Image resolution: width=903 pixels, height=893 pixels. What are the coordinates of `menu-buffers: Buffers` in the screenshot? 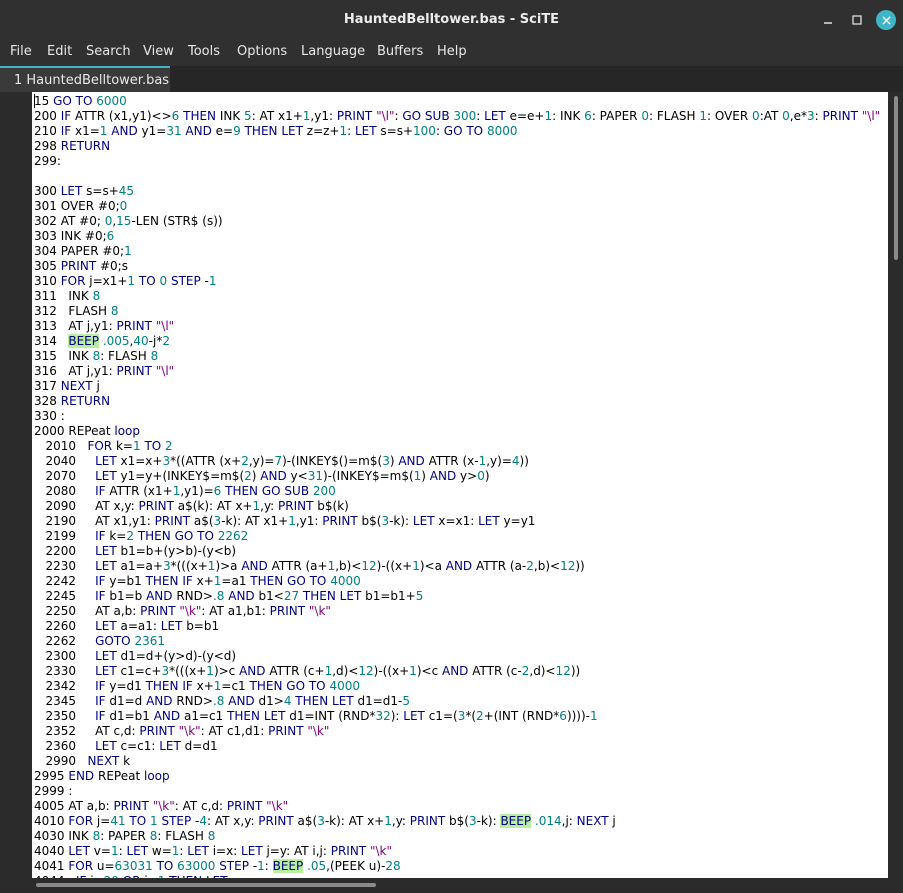 It's located at (400, 51).